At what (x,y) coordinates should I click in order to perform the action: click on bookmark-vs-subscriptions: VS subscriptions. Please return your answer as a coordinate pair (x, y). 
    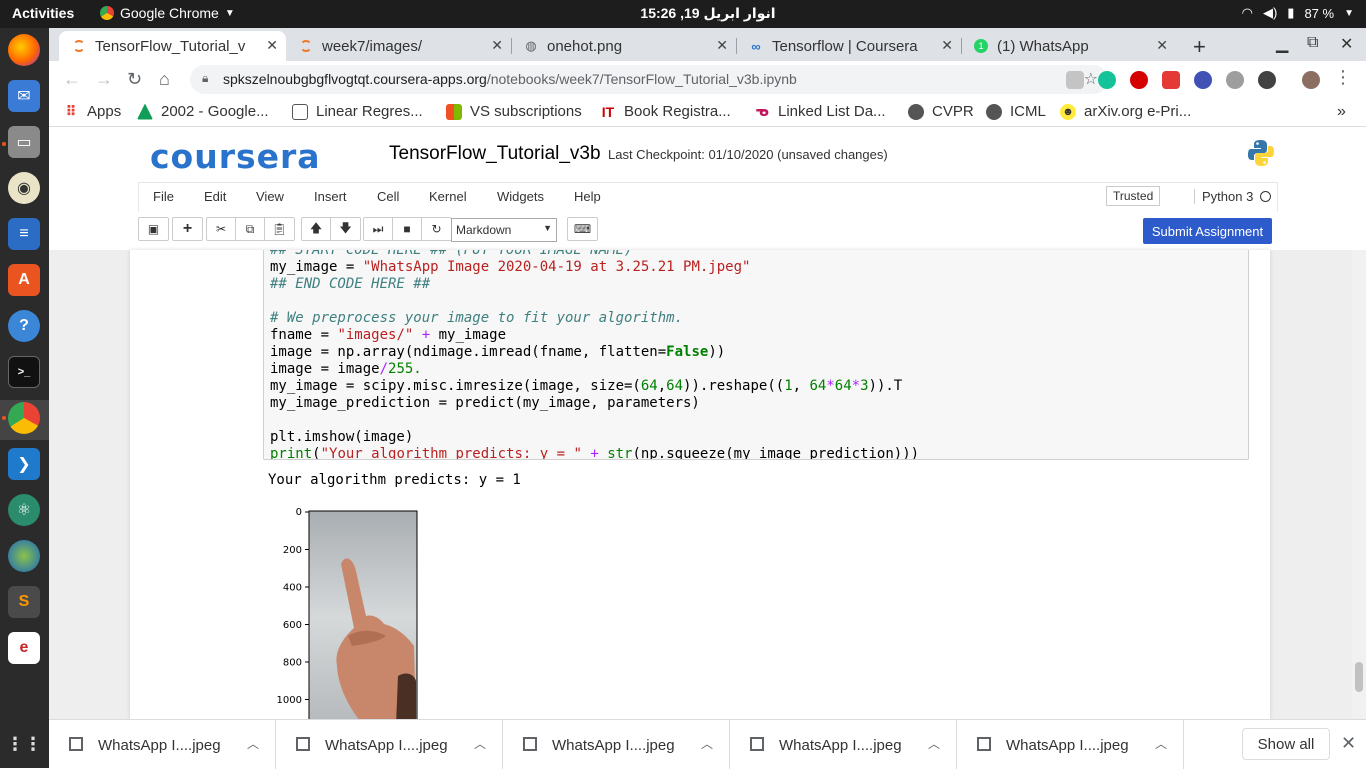
    Looking at the image, I should click on (514, 111).